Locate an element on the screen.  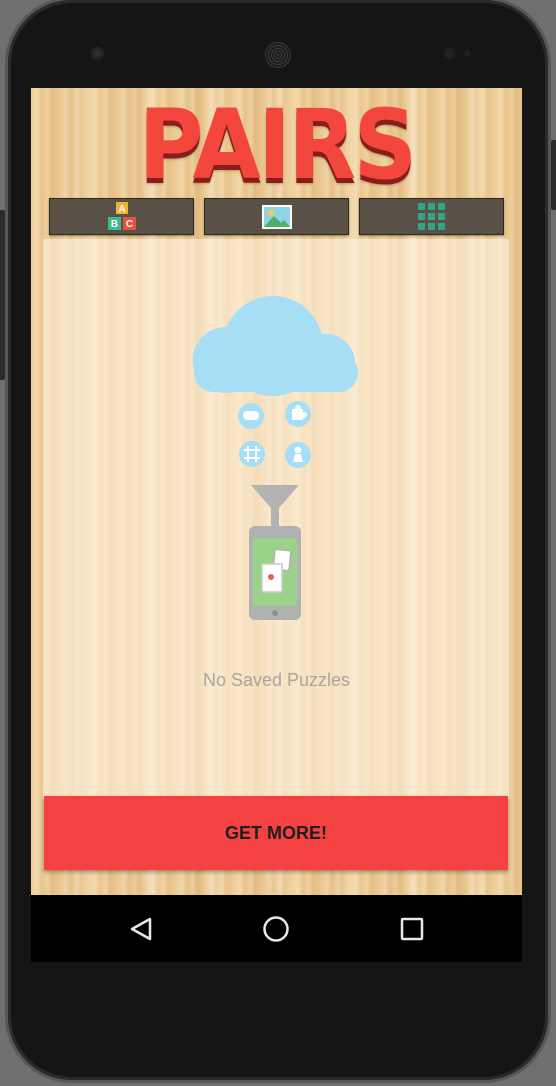
svg-text: A is located at coordinates (121, 209).